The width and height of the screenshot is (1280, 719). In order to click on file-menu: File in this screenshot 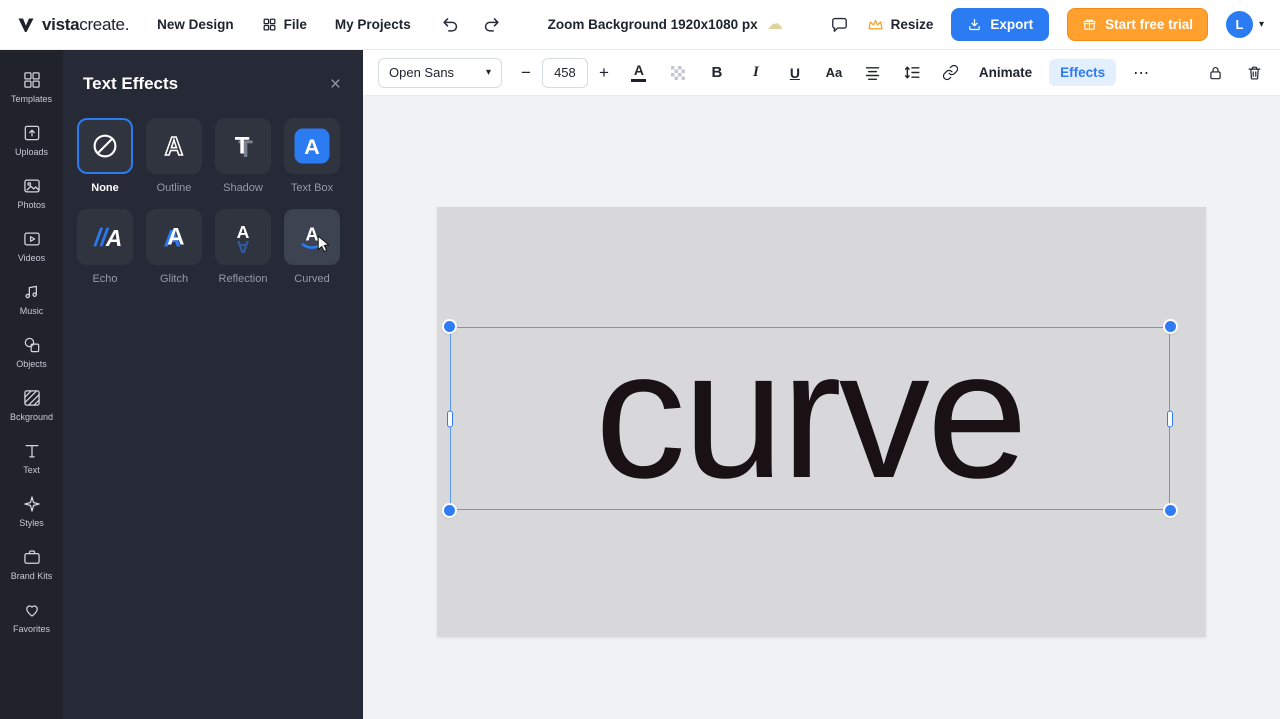, I will do `click(284, 24)`.